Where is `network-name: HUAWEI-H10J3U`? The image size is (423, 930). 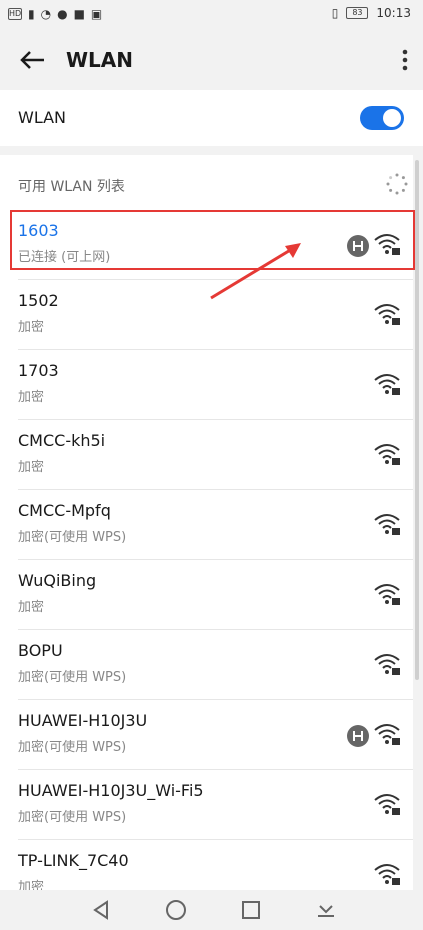 network-name: HUAWEI-H10J3U is located at coordinates (83, 720).